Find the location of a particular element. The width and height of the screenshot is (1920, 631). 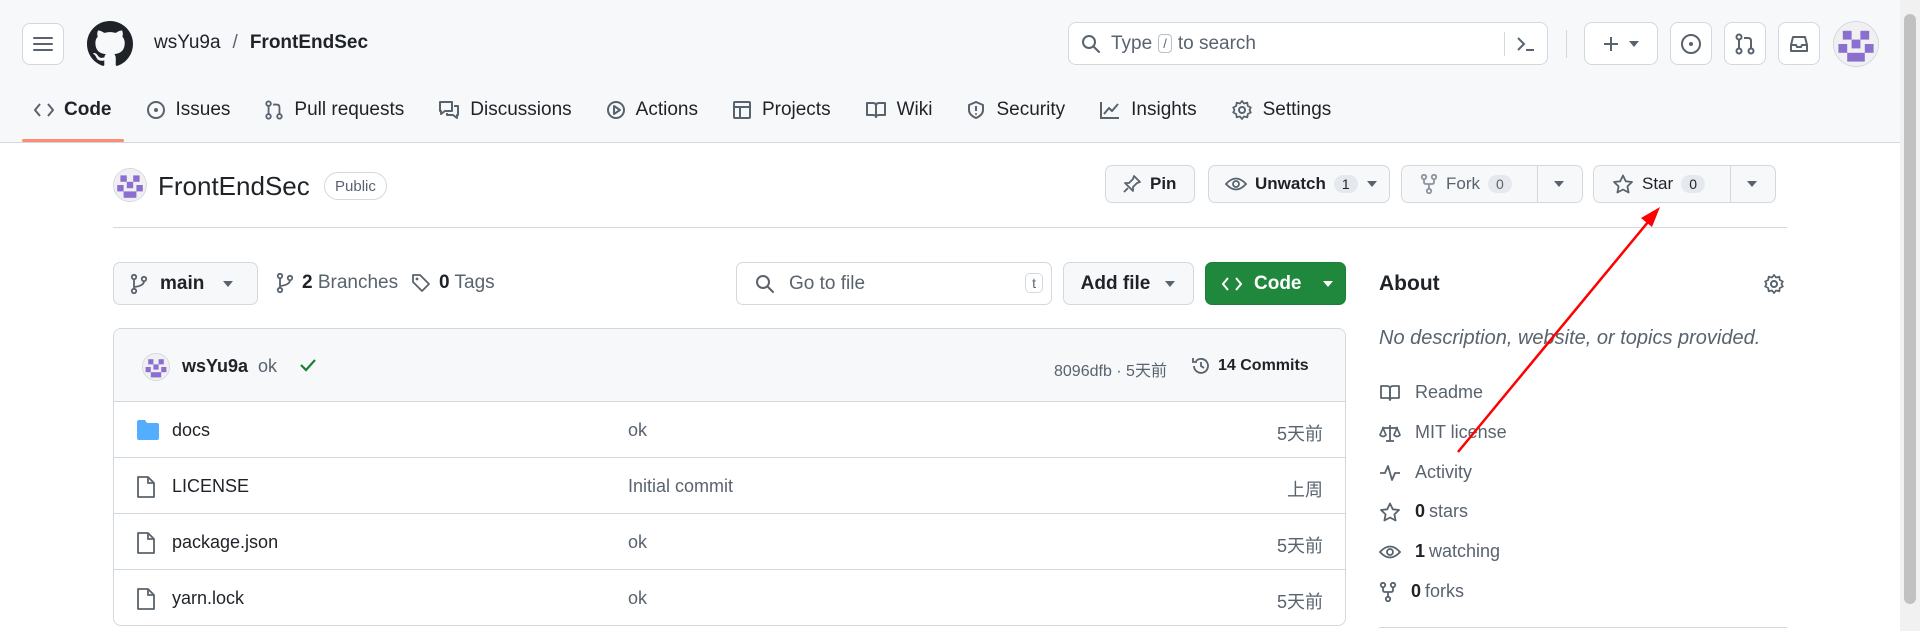

commit-author: wsYu9a is located at coordinates (215, 366).